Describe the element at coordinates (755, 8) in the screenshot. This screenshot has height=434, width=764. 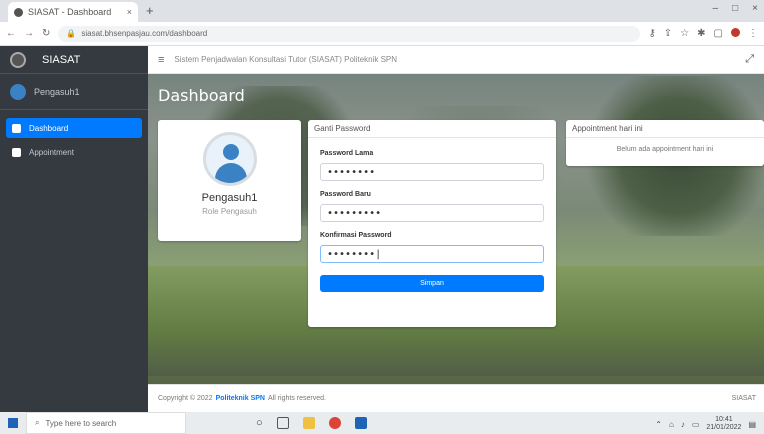
I see `close-window-button: ×` at that location.